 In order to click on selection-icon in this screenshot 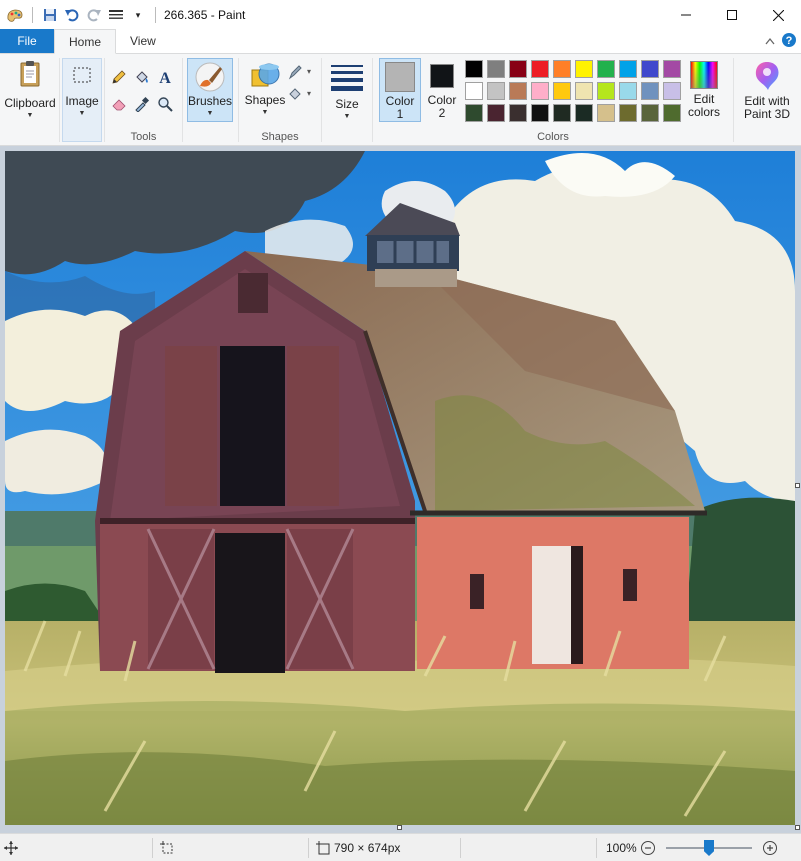, I will do `click(166, 847)`.